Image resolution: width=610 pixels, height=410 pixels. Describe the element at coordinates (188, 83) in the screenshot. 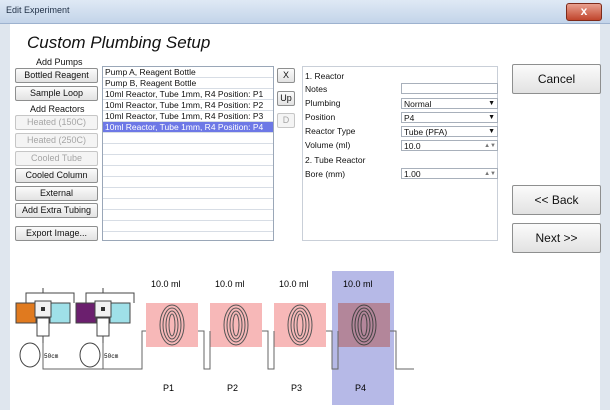

I see `list-item: Pump B, Reagent Bottle` at that location.